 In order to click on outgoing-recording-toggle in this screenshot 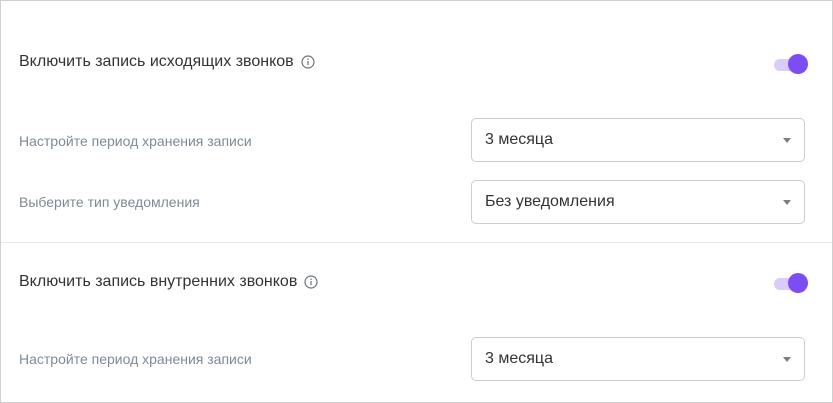, I will do `click(790, 64)`.